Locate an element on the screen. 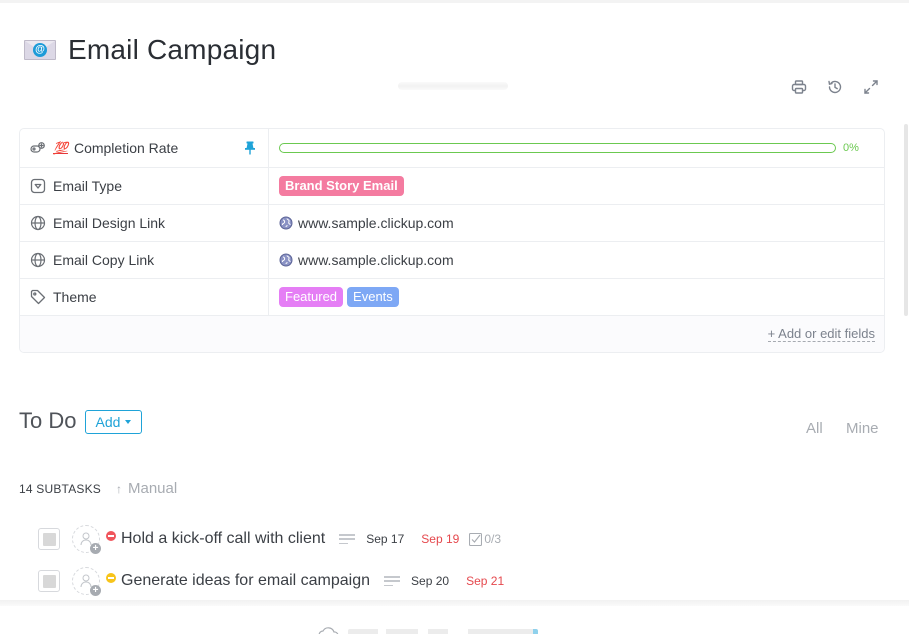 Image resolution: width=909 pixels, height=634 pixels. field-row-theme: Theme Featured Events is located at coordinates (452, 297).